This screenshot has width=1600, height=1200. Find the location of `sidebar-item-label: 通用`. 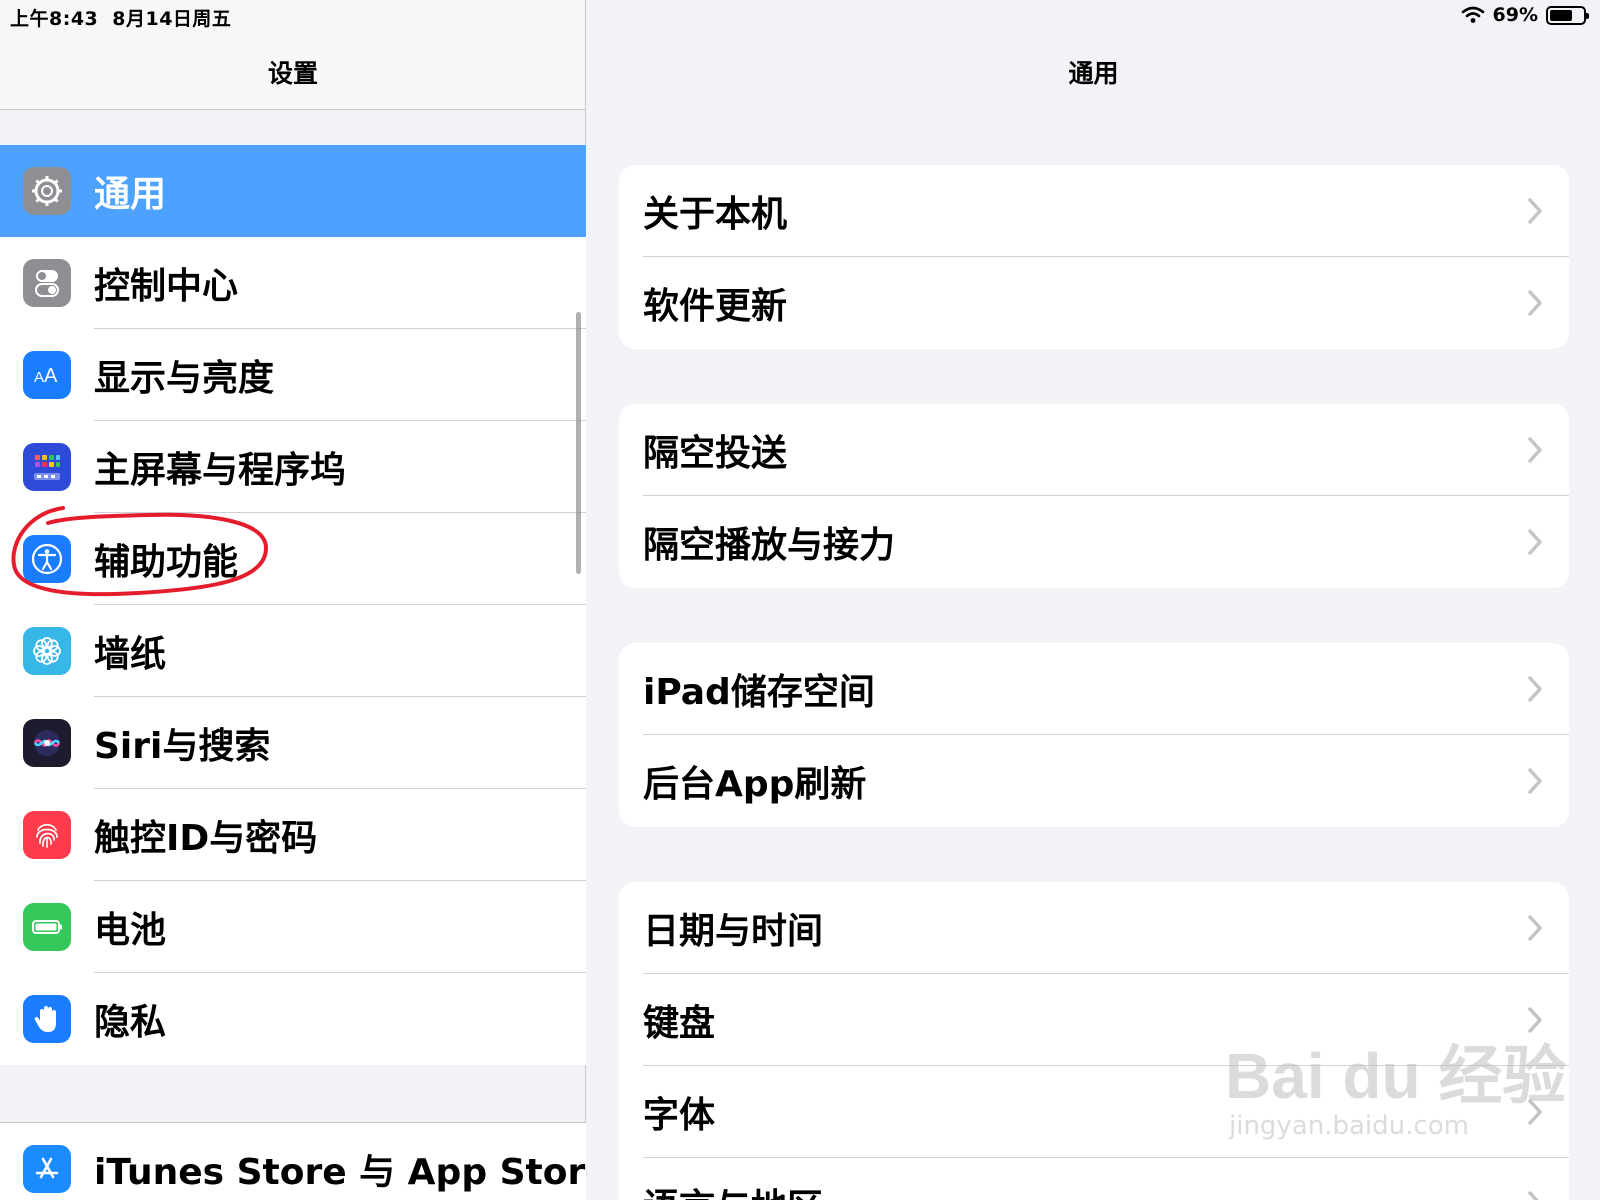

sidebar-item-label: 通用 is located at coordinates (130, 194).